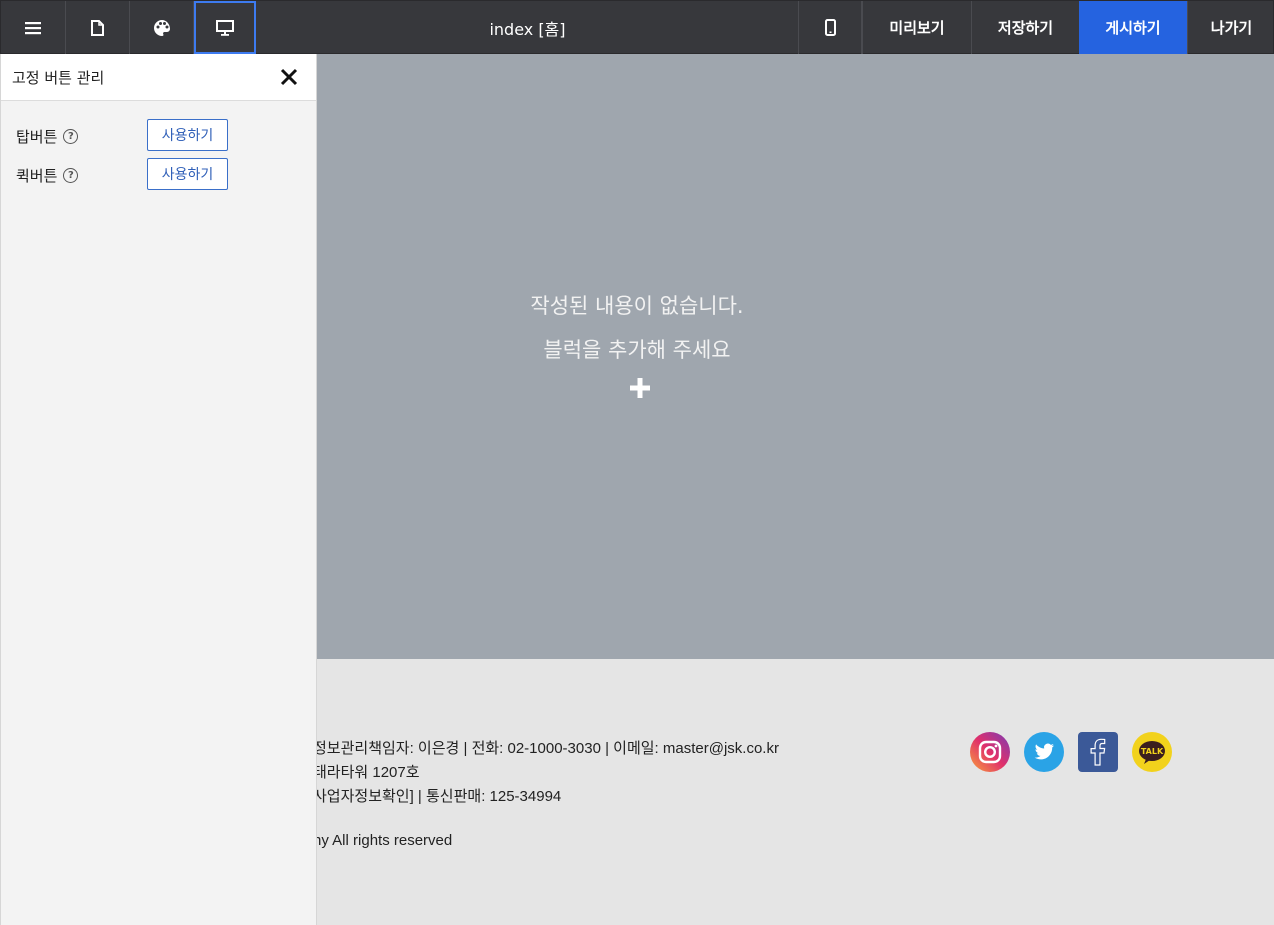  Describe the element at coordinates (1133, 27) in the screenshot. I see `publish-button: 게시하기` at that location.